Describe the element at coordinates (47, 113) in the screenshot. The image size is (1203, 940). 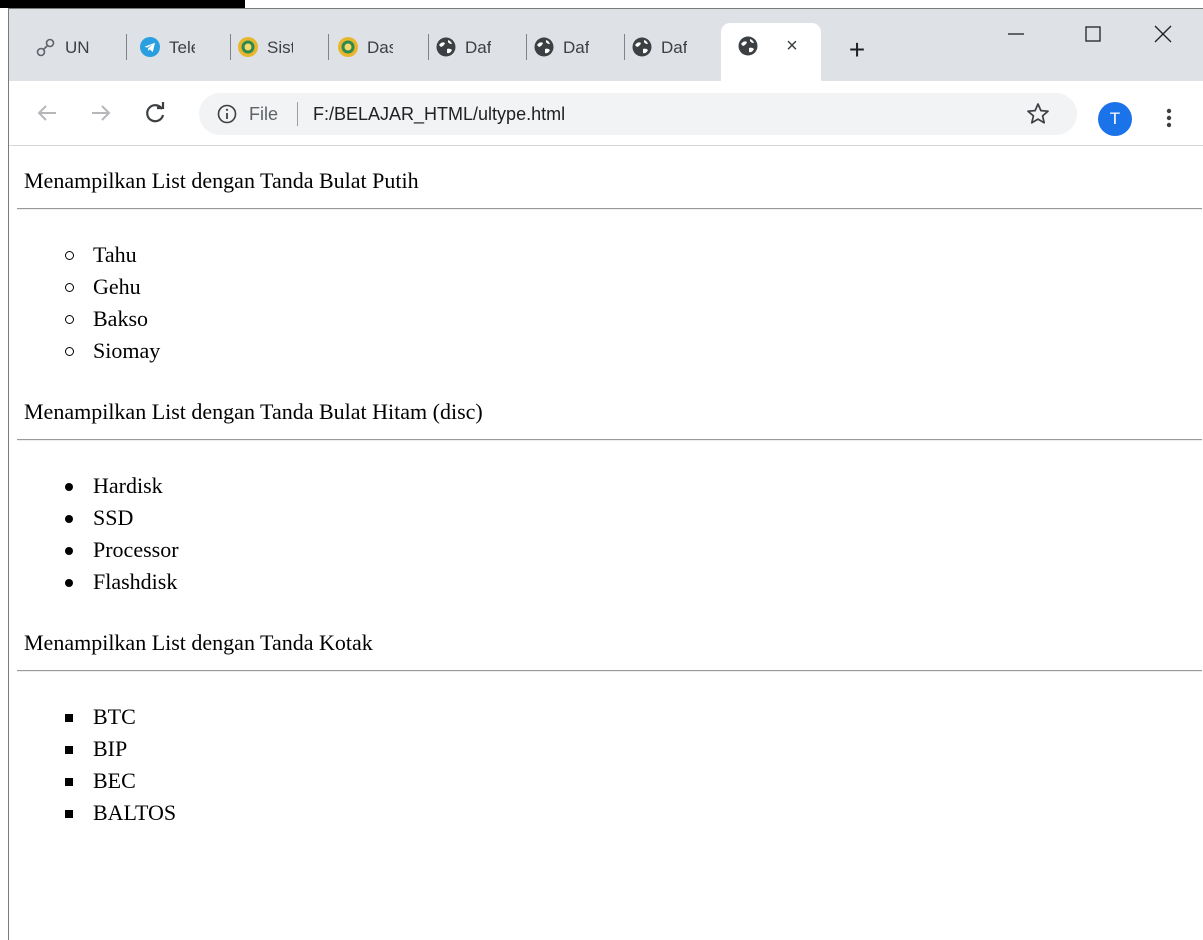
I see `back-arrow-icon` at that location.